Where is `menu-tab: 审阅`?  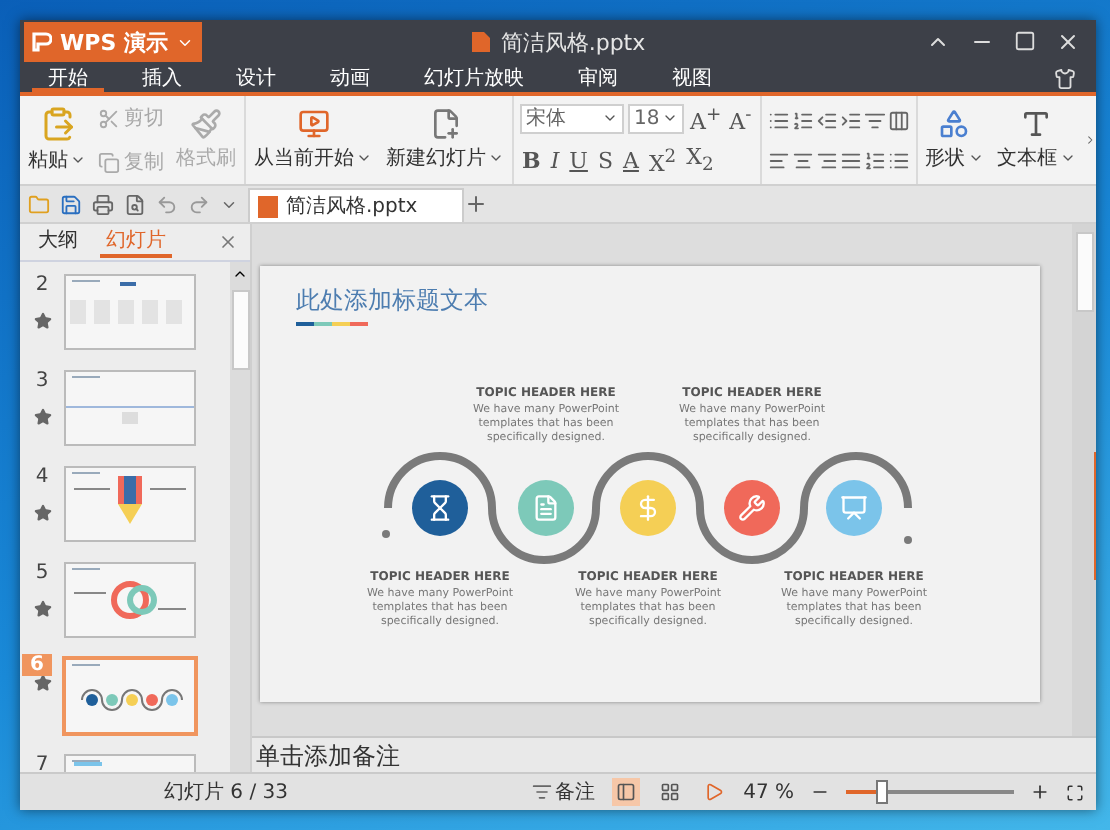 menu-tab: 审阅 is located at coordinates (598, 78).